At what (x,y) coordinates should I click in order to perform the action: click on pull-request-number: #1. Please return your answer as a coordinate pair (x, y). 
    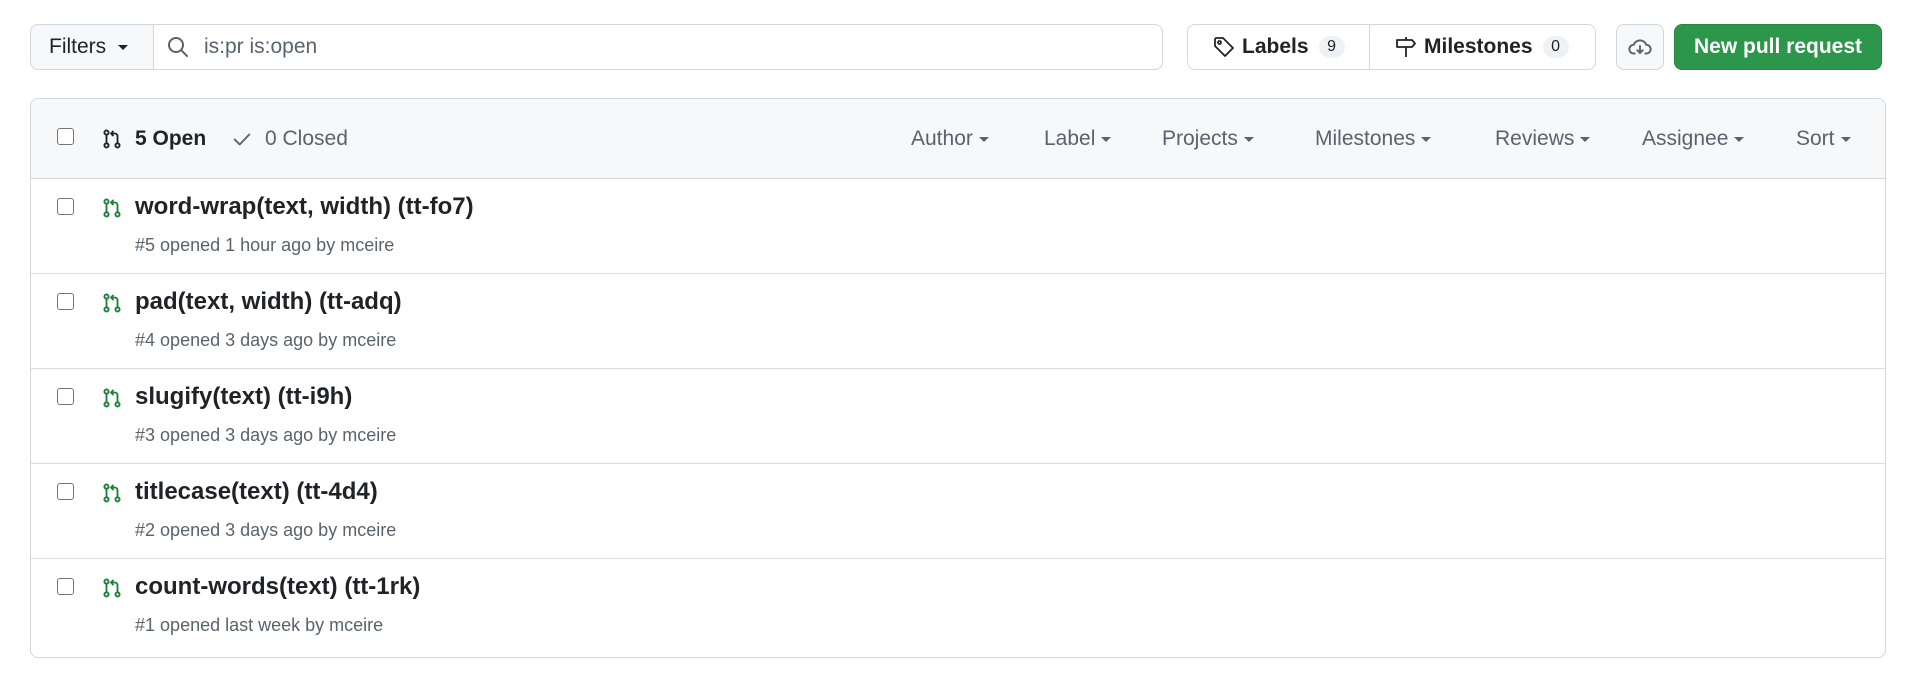
    Looking at the image, I should click on (145, 625).